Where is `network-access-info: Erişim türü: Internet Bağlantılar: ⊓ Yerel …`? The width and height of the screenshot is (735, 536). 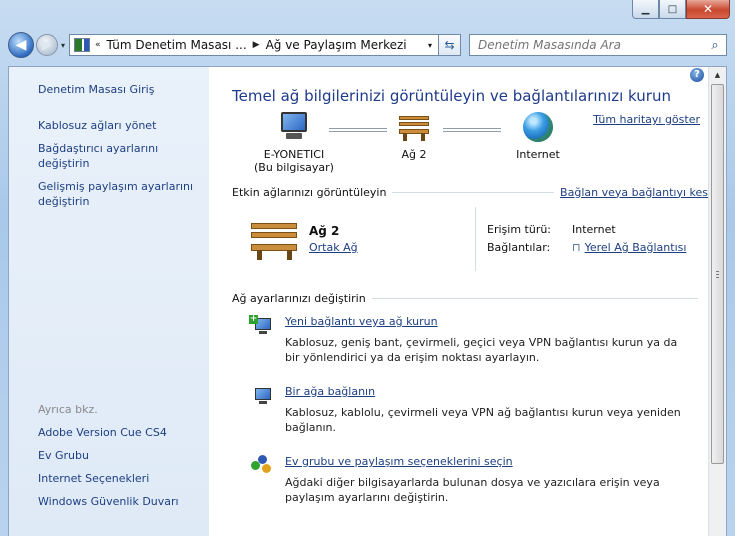
network-access-info: Erişim türü: Internet Bağlantılar: ⊓ Yerel … is located at coordinates (586, 239).